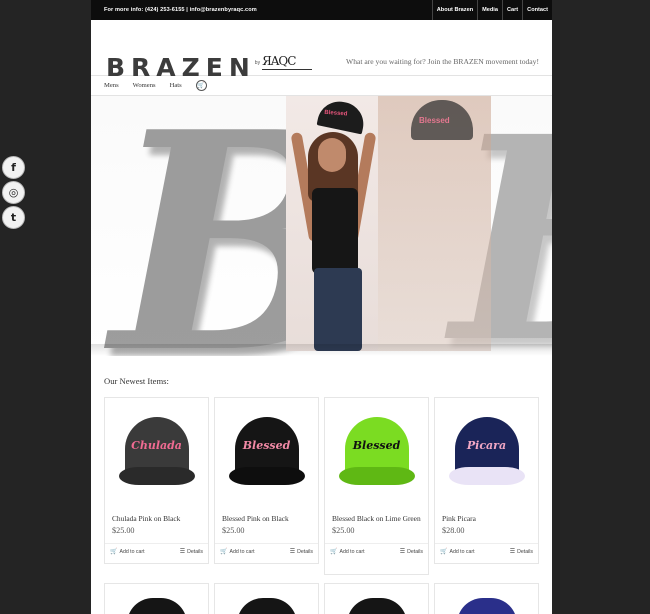 The image size is (650, 614). Describe the element at coordinates (511, 10) in the screenshot. I see `link-cart: Cart` at that location.